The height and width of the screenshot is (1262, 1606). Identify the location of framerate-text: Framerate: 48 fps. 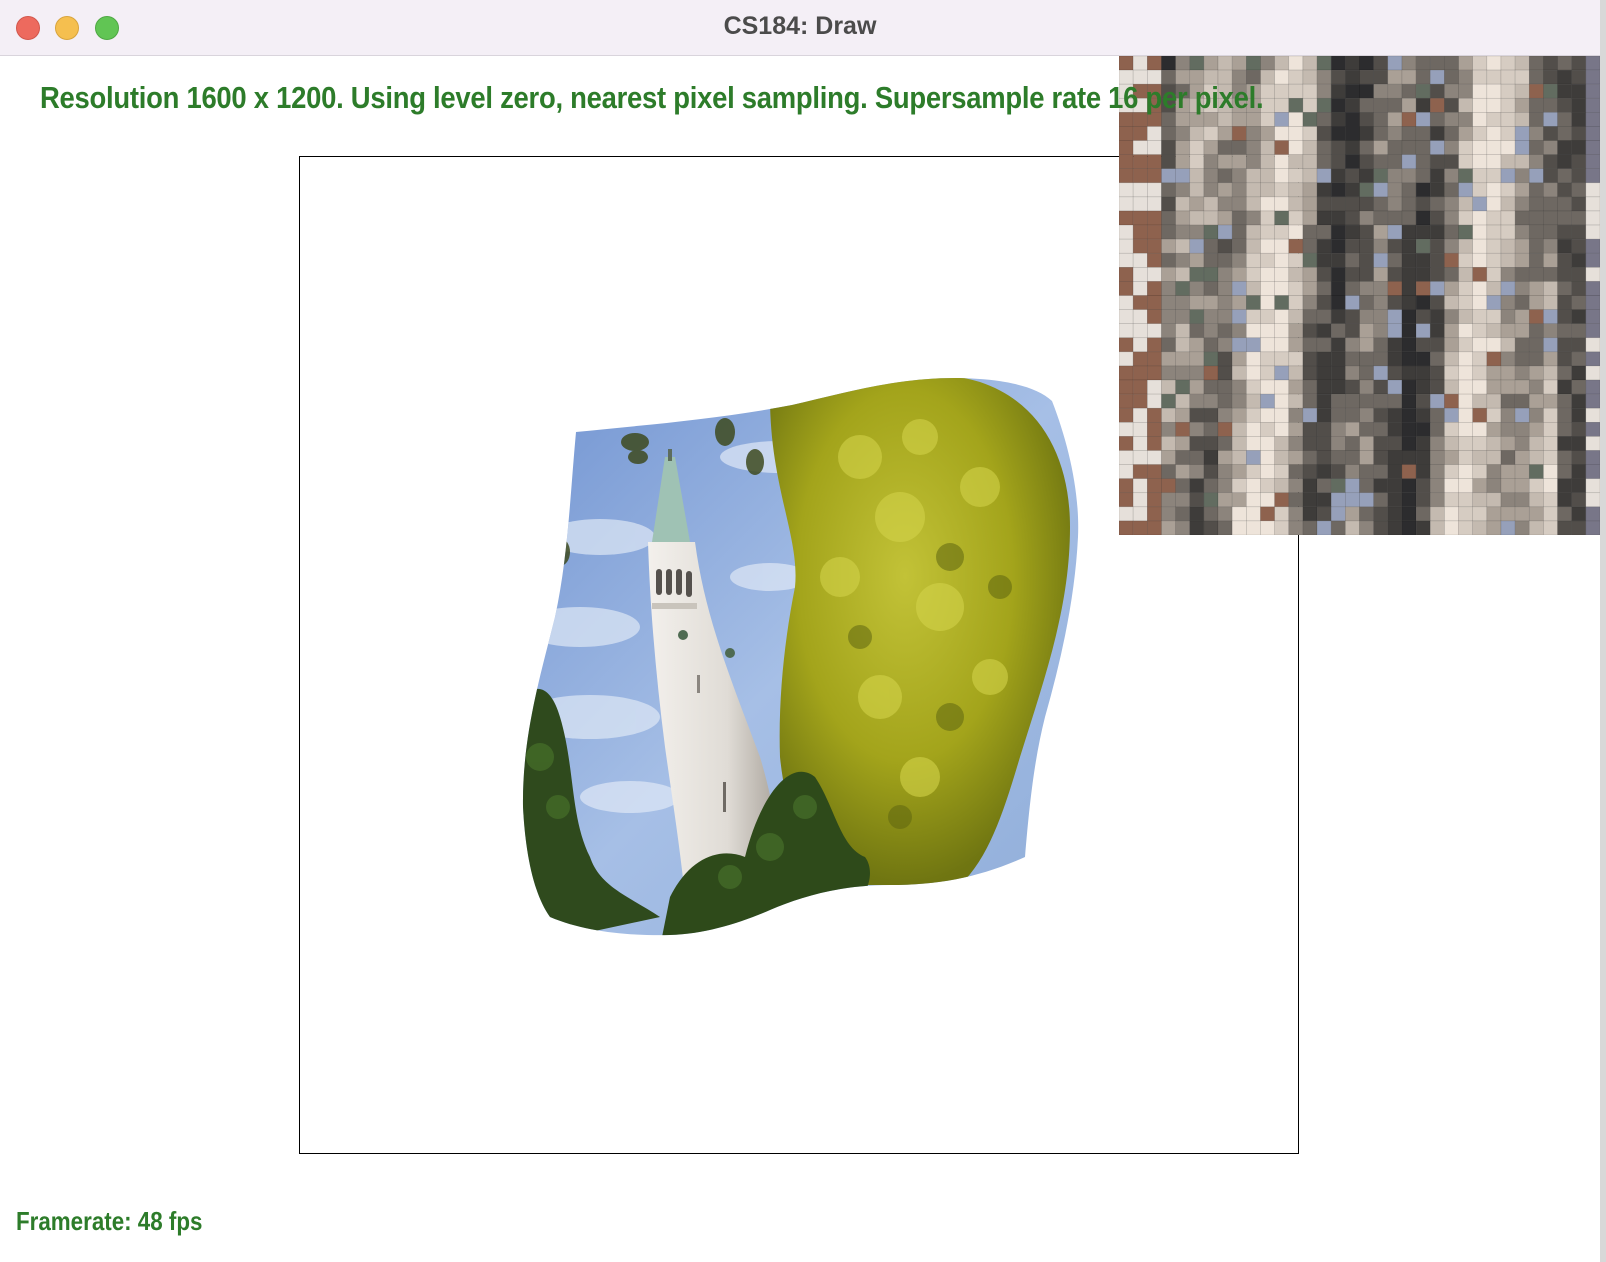
(109, 1221).